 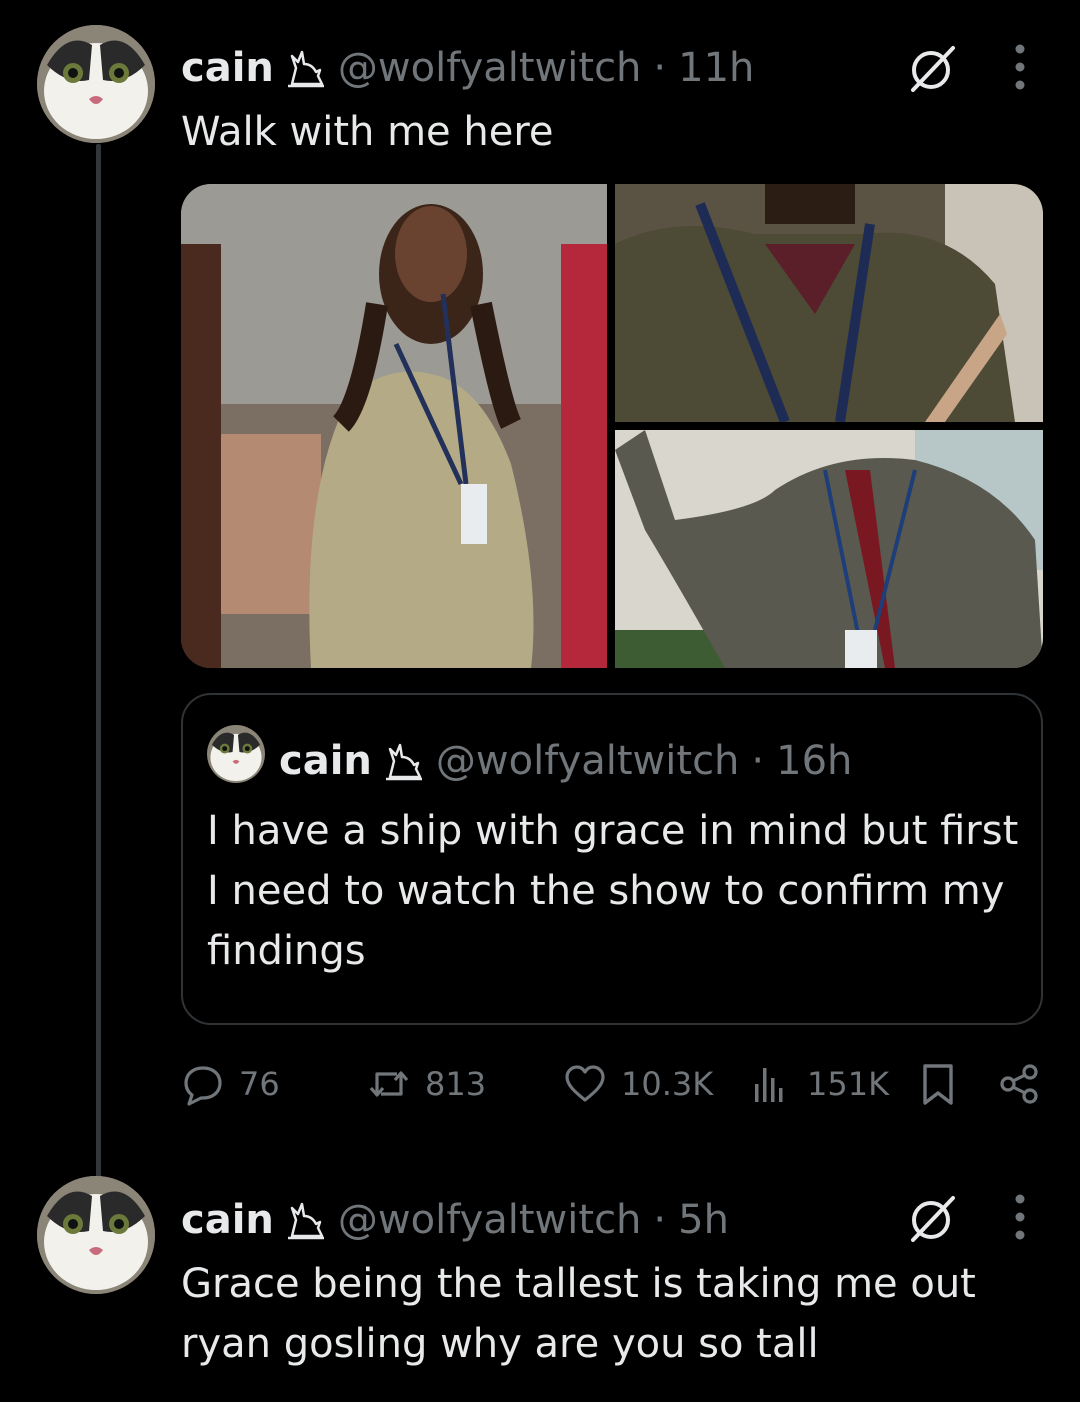 I want to click on tweet-text-line: ryan gosling why are you so tall, so click(x=500, y=1344).